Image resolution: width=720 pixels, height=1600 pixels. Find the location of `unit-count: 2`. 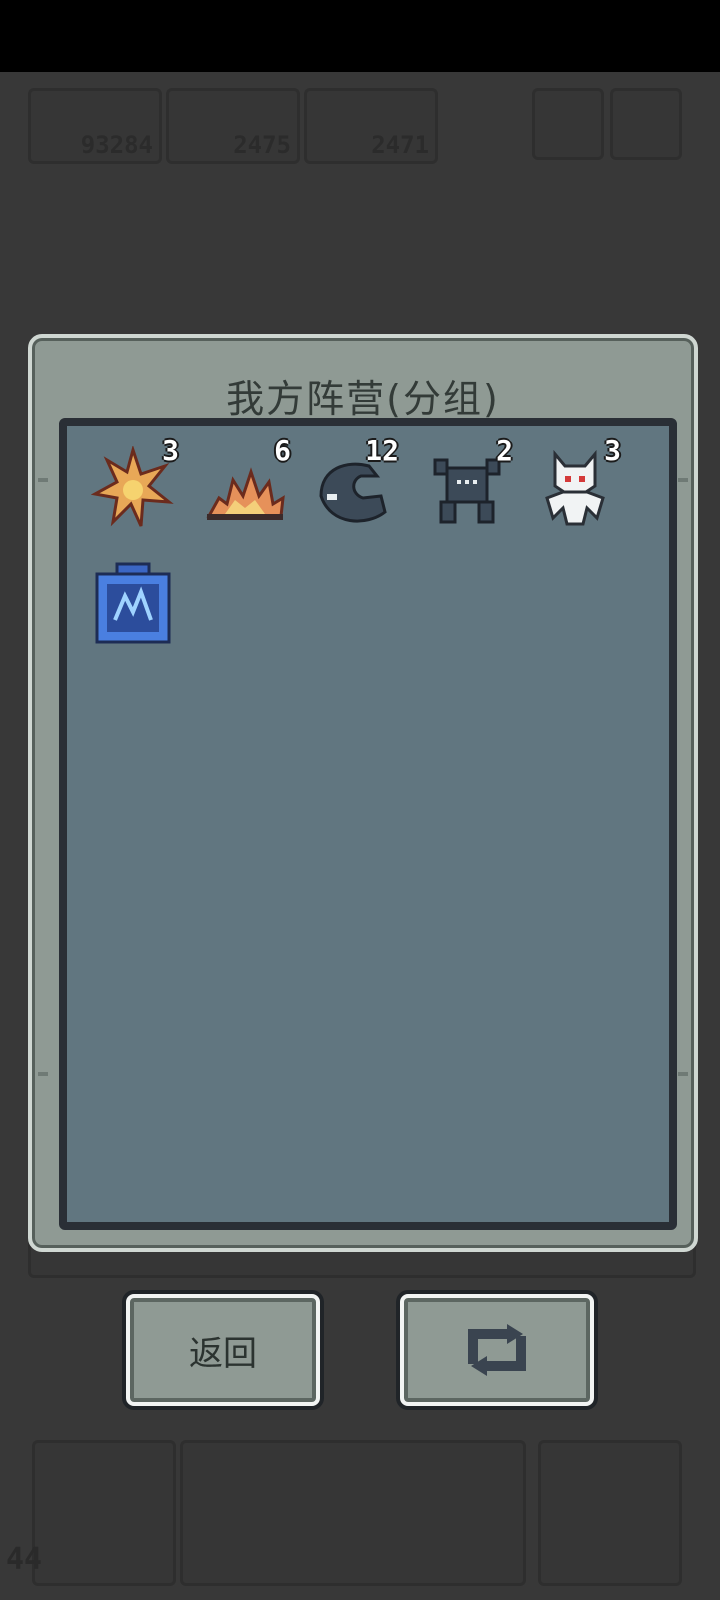

unit-count: 2 is located at coordinates (504, 450).